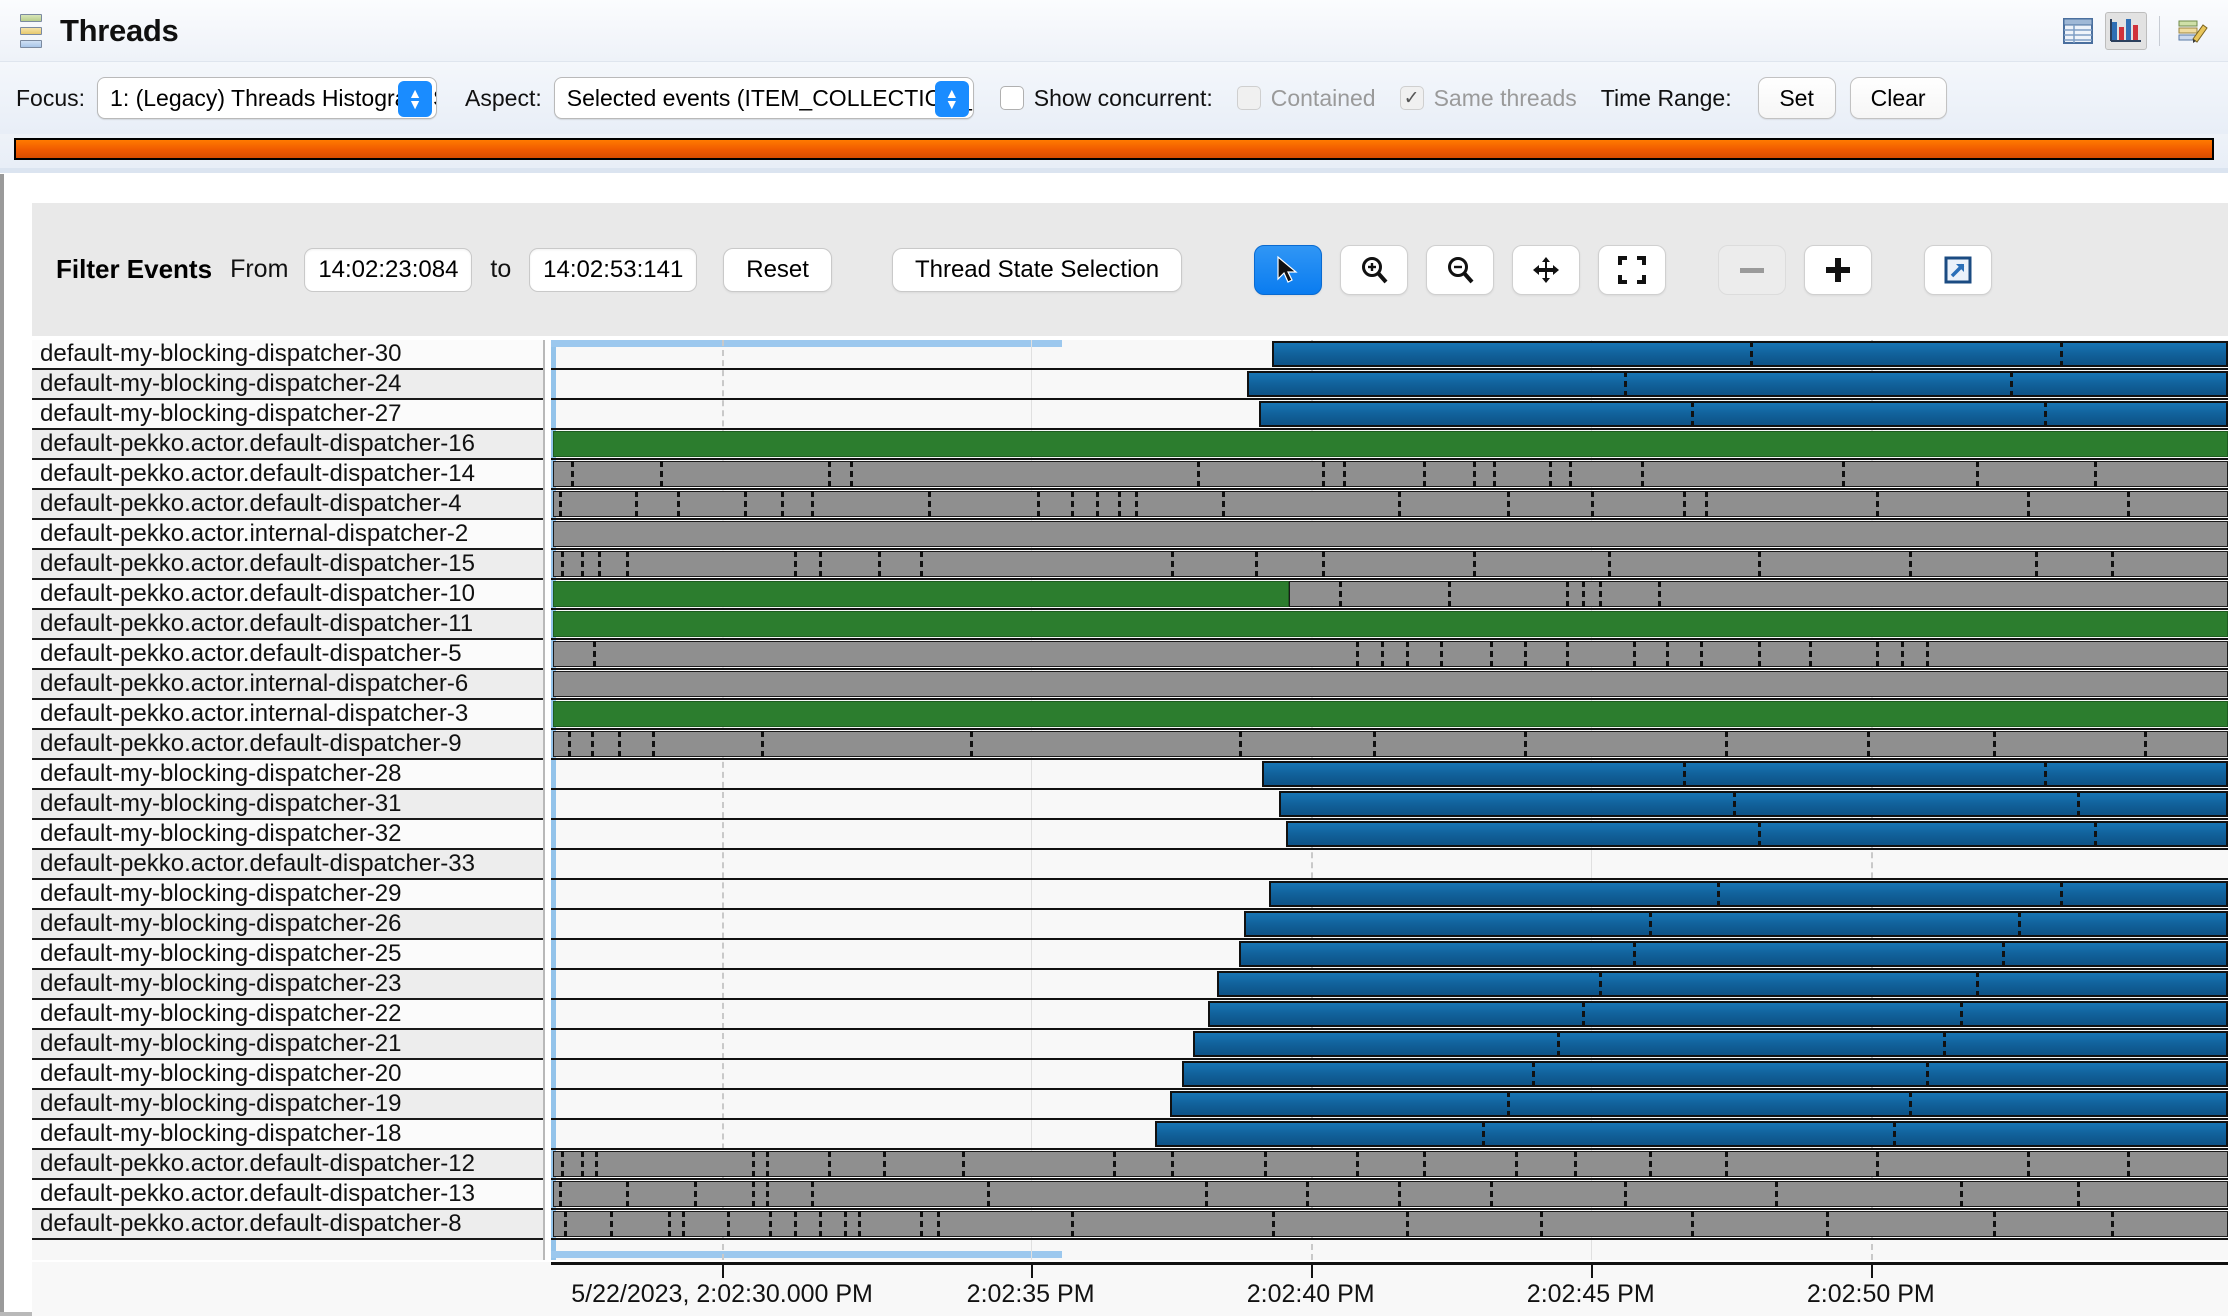 Image resolution: width=2228 pixels, height=1316 pixels. What do you see at coordinates (287, 1045) in the screenshot?
I see `thread-label-row: default-my-blocking-dispatcher-21` at bounding box center [287, 1045].